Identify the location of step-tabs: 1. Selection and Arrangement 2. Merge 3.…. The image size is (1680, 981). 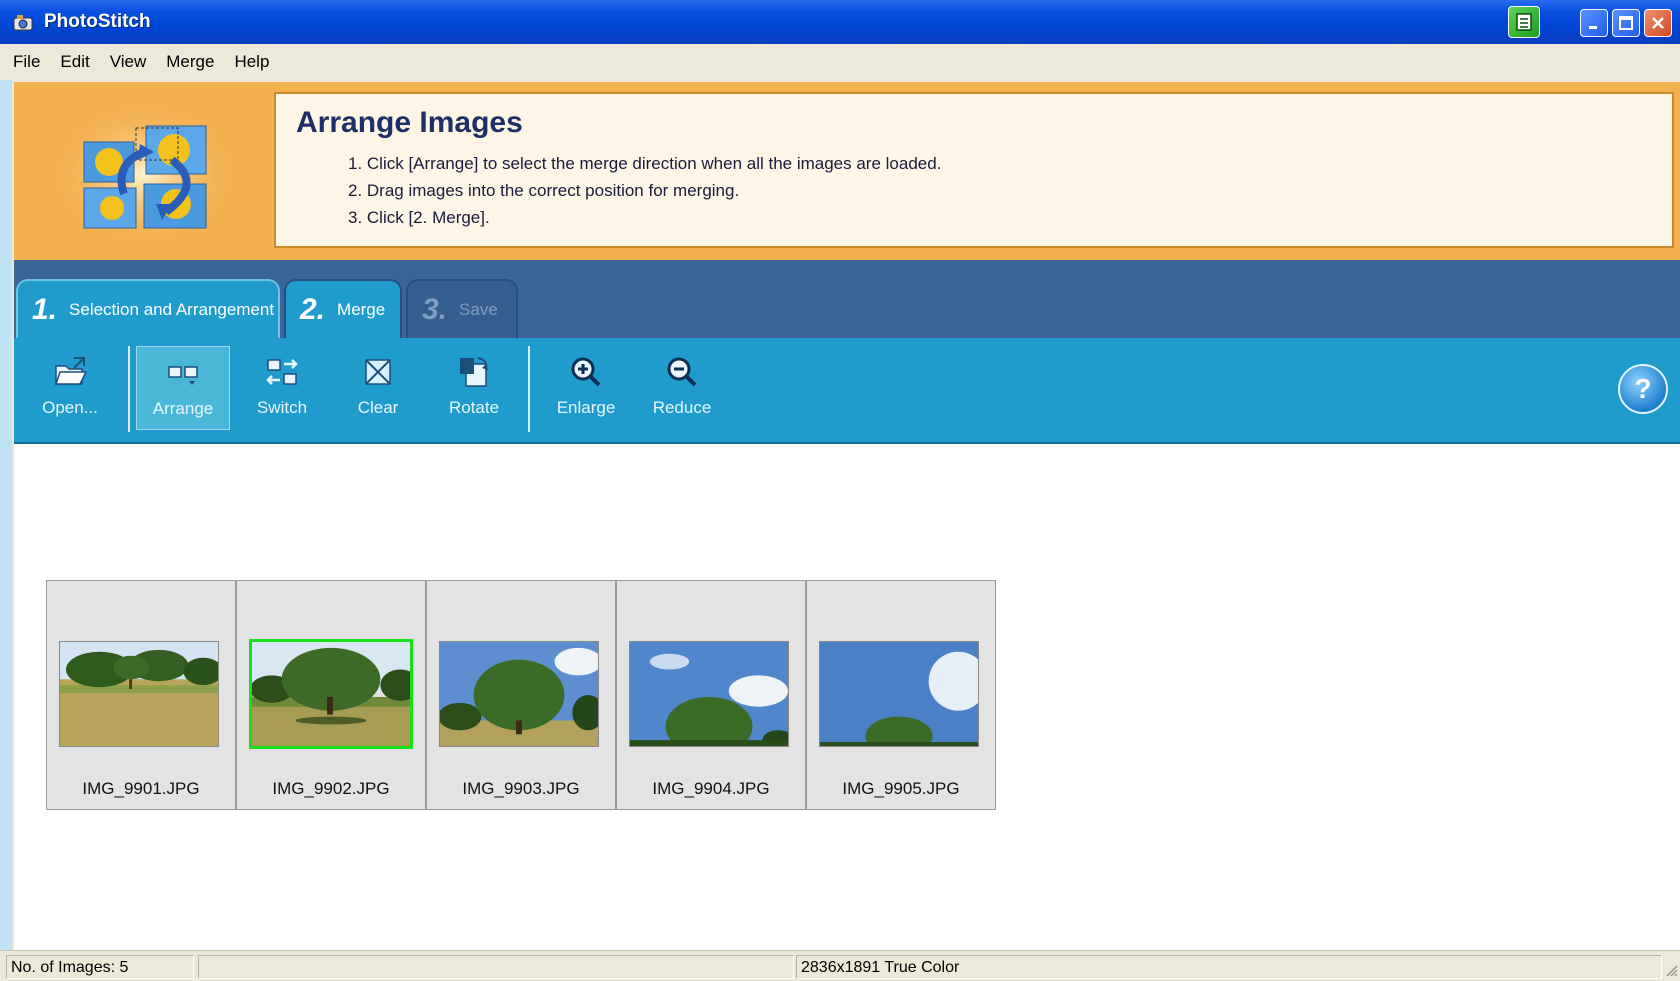
(847, 299).